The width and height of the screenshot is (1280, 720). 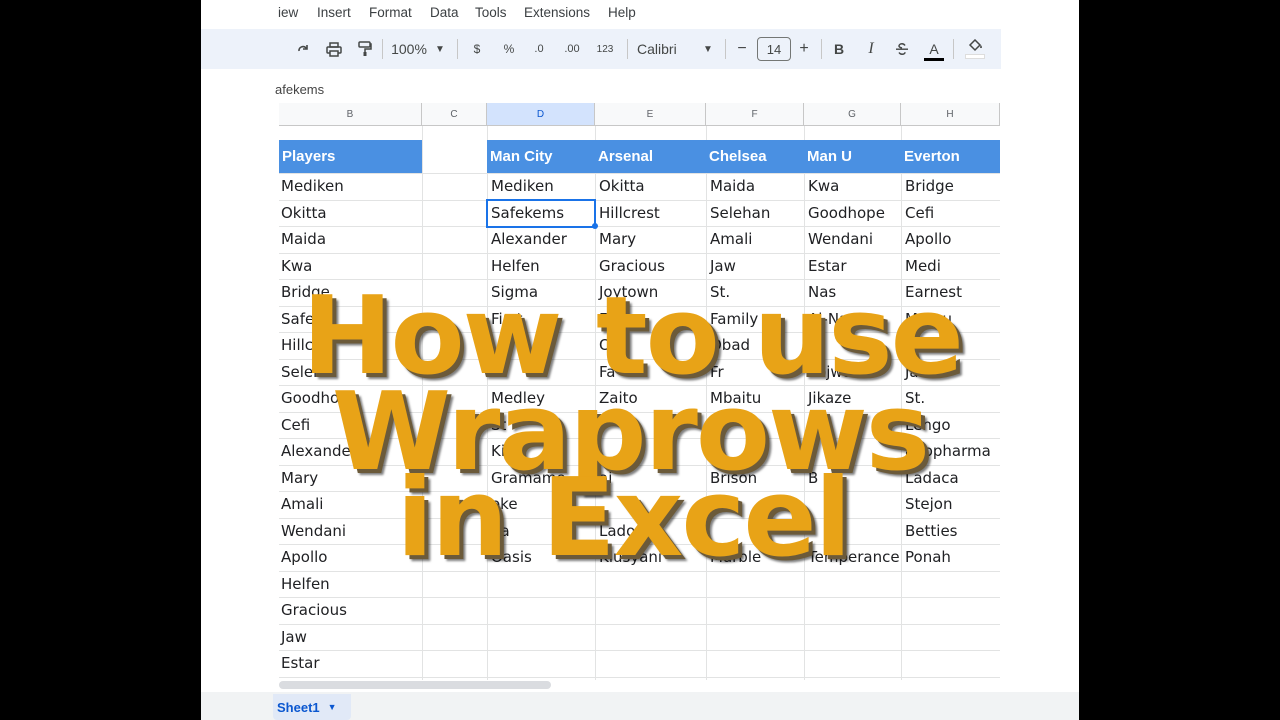 What do you see at coordinates (542, 319) in the screenshot?
I see `team-cell: First` at bounding box center [542, 319].